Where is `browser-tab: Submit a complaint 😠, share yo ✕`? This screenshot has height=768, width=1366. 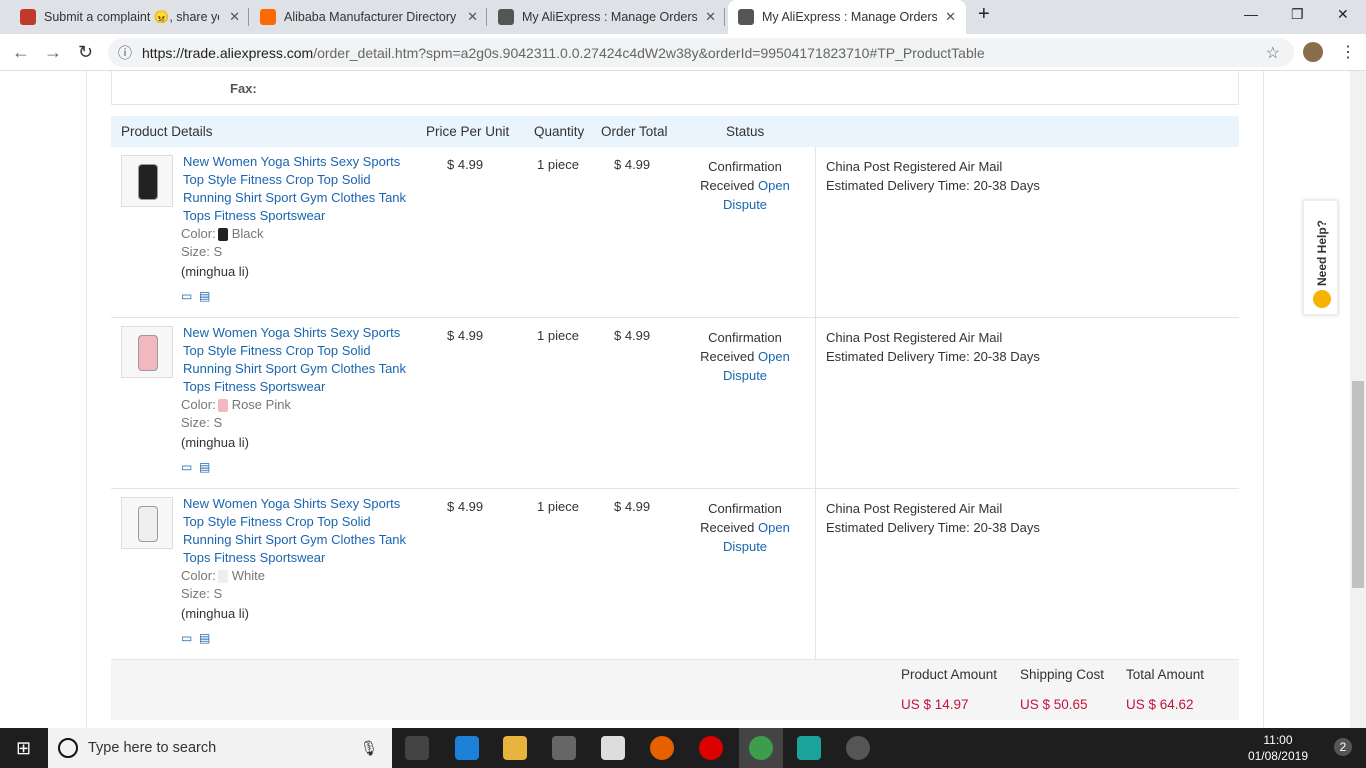 browser-tab: Submit a complaint 😠, share yo ✕ is located at coordinates (130, 17).